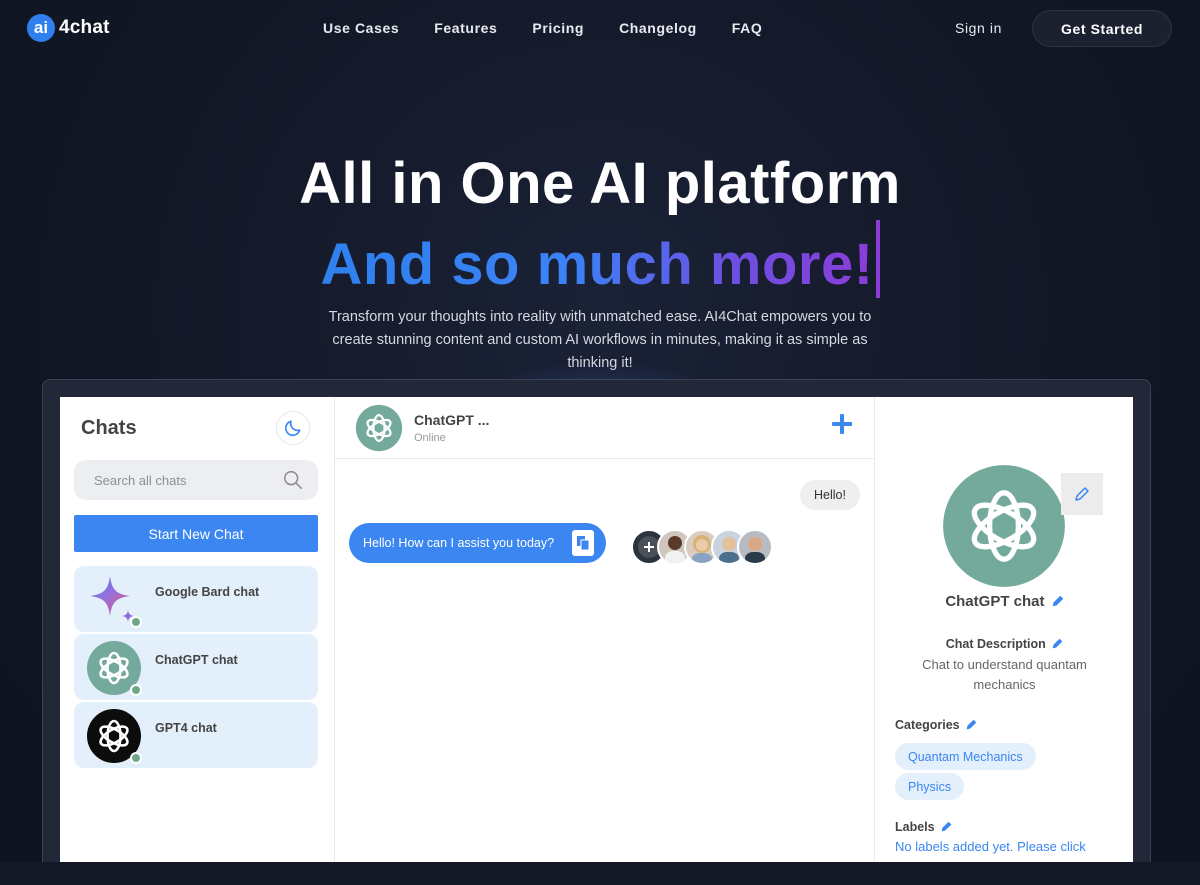 This screenshot has height=885, width=1200. Describe the element at coordinates (965, 756) in the screenshot. I see `category-pill: Quantam Mechanics` at that location.